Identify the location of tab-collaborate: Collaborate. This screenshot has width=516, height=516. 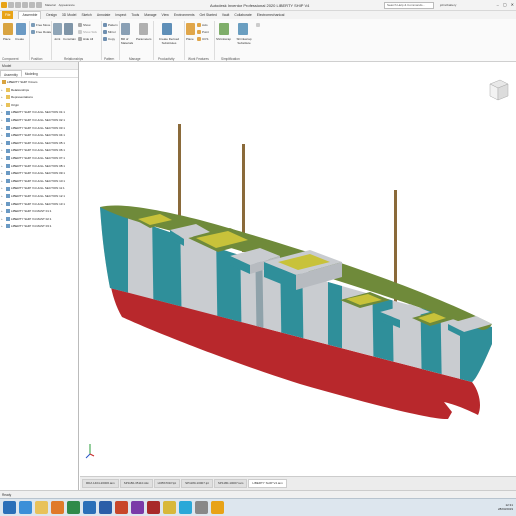
(242, 15).